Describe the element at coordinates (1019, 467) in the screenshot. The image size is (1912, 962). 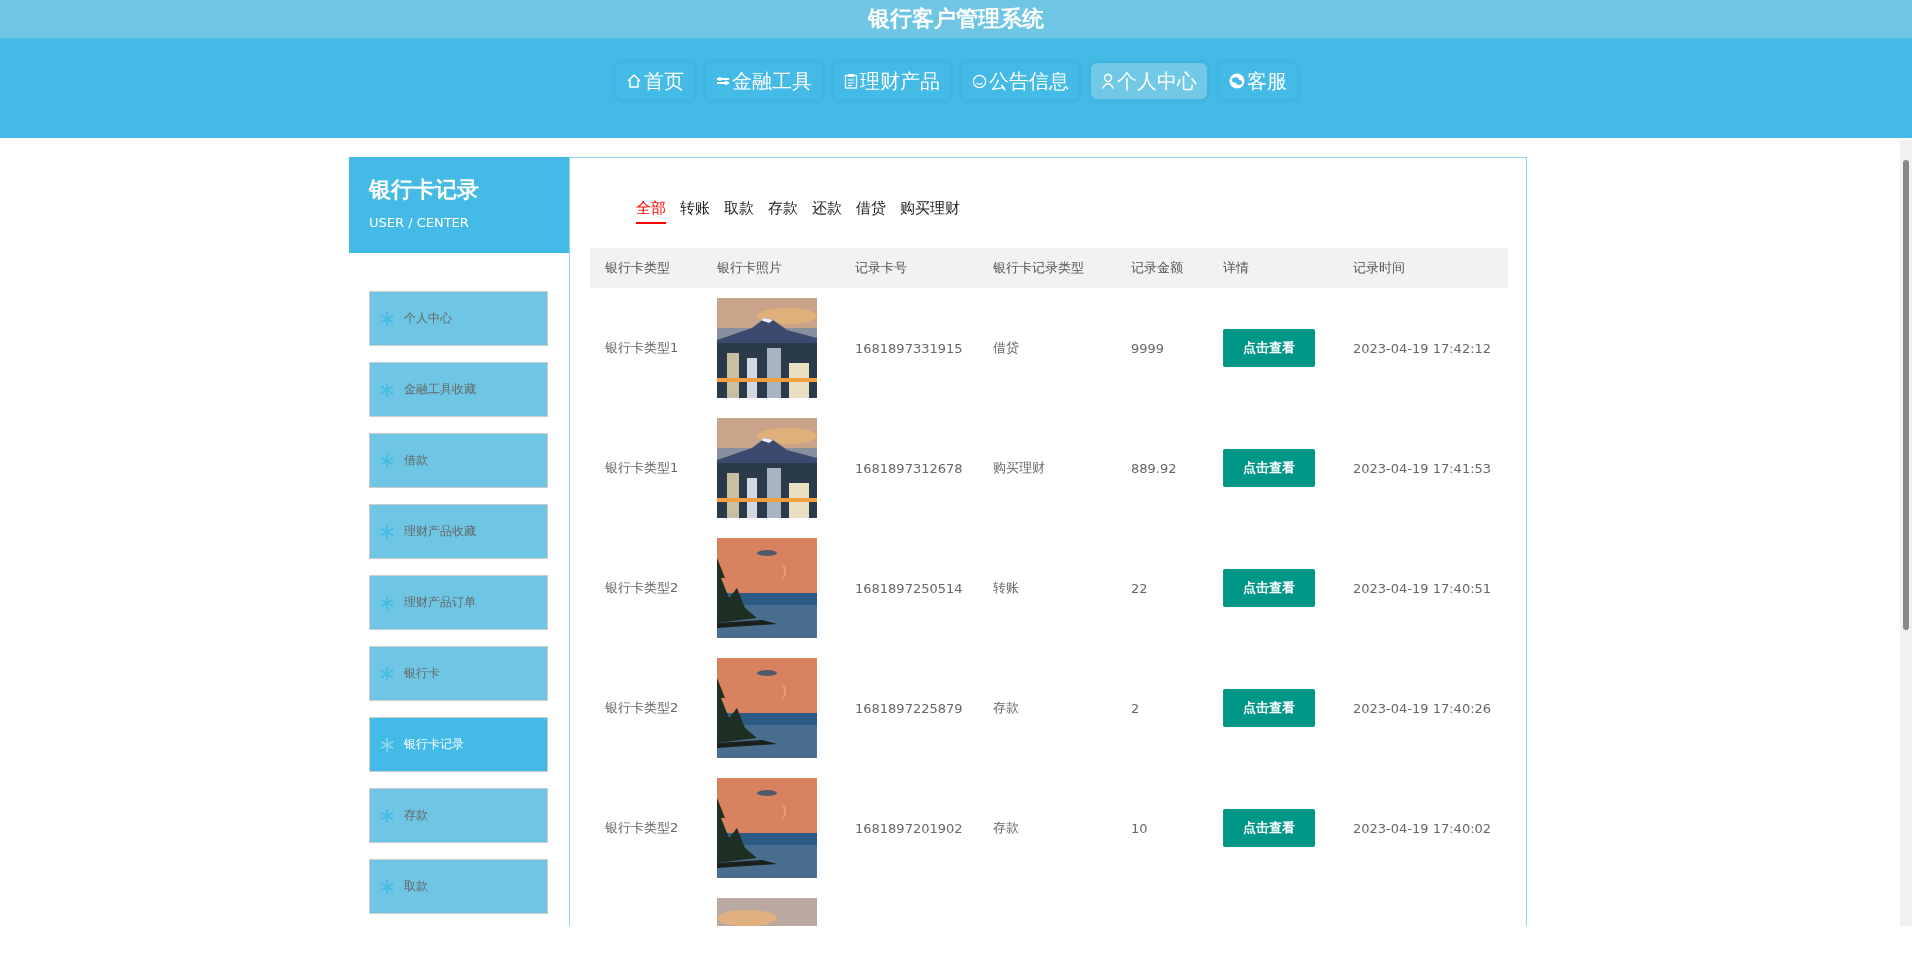
I see `table-cell: 购买理财` at that location.